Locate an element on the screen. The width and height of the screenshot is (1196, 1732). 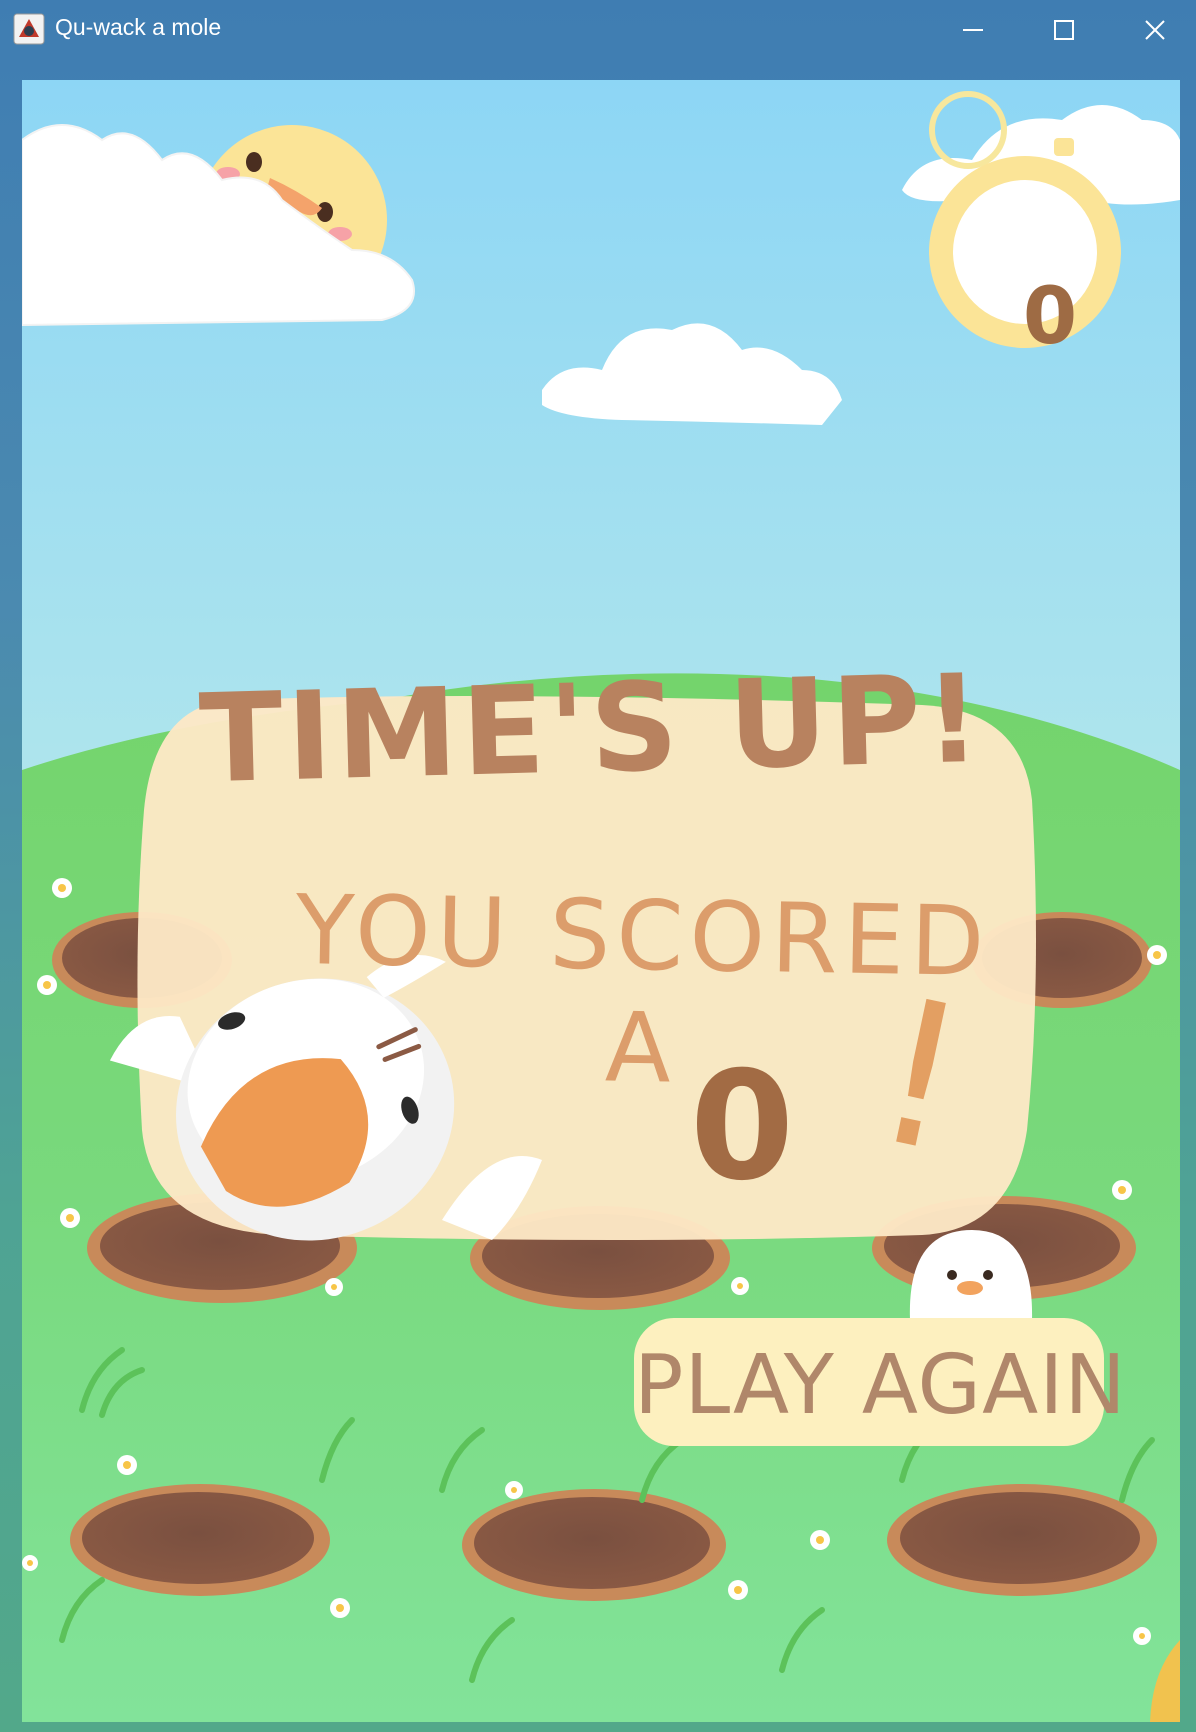
minimize-icon is located at coordinates (973, 30).